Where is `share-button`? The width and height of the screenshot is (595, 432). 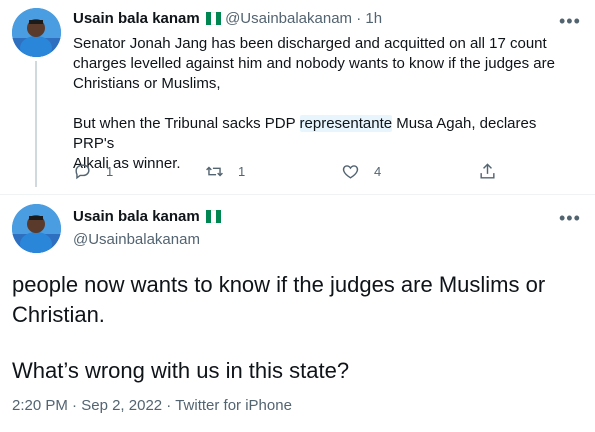 share-button is located at coordinates (494, 171).